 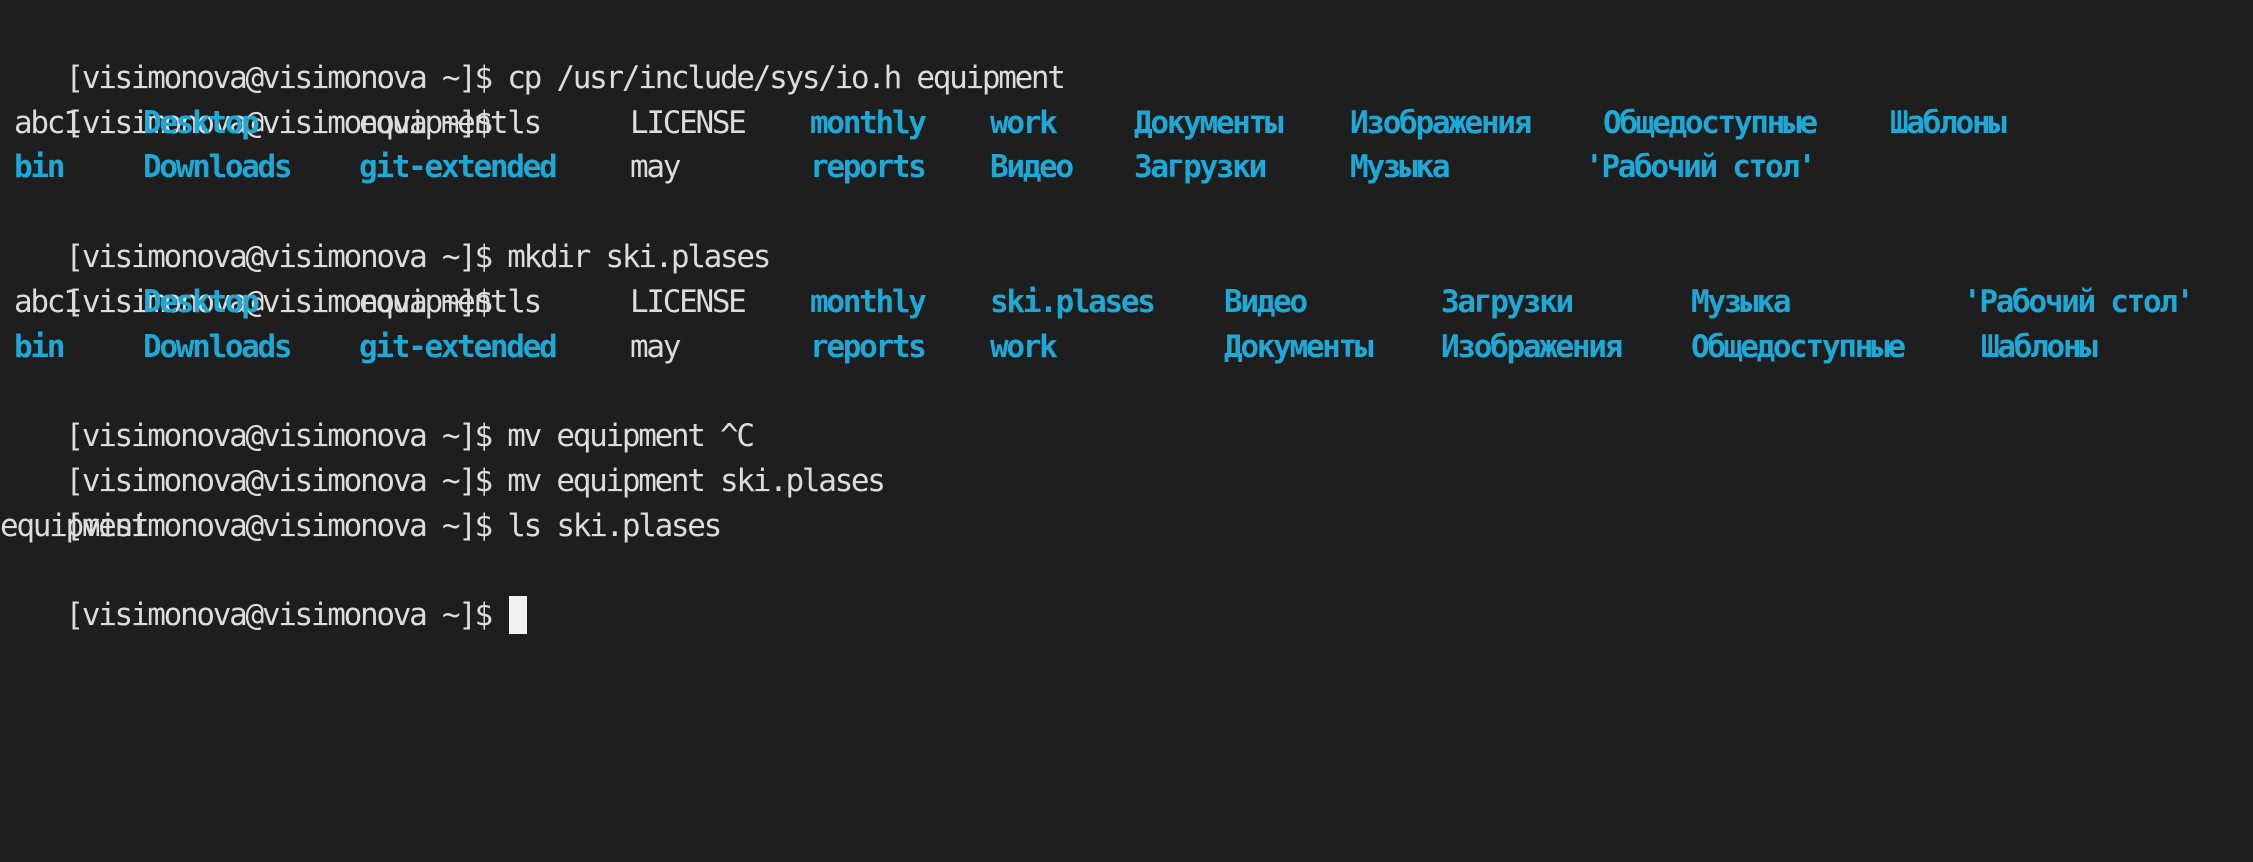 What do you see at coordinates (1073, 301) in the screenshot?
I see `ls-entry-directory: ski.plases` at bounding box center [1073, 301].